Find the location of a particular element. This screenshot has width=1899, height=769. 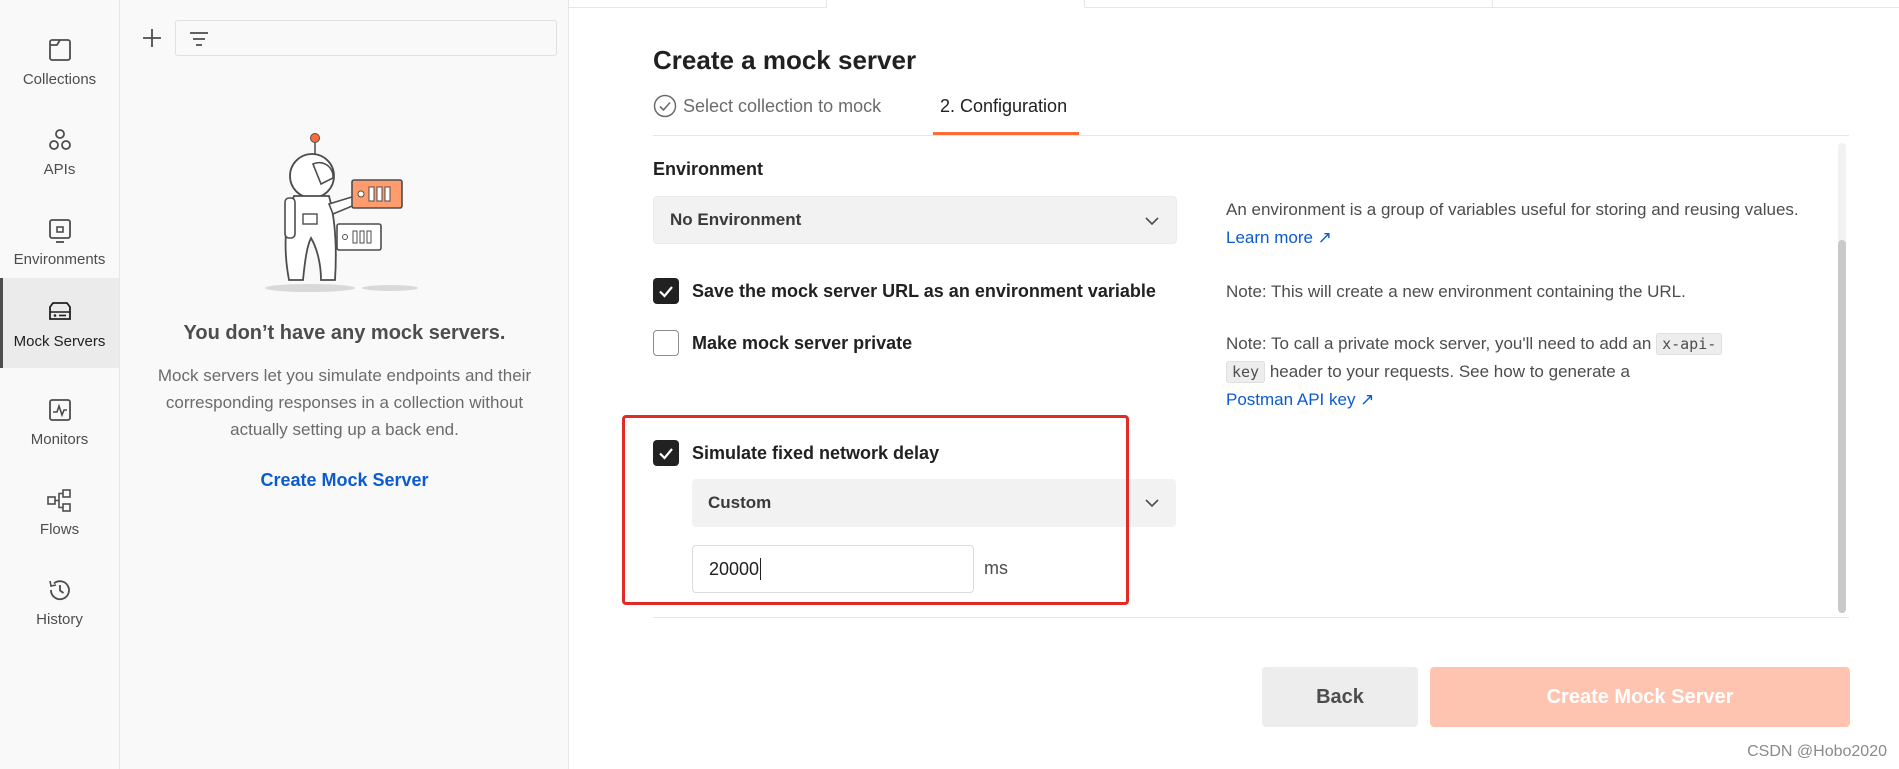

key-code: key is located at coordinates (1246, 372).